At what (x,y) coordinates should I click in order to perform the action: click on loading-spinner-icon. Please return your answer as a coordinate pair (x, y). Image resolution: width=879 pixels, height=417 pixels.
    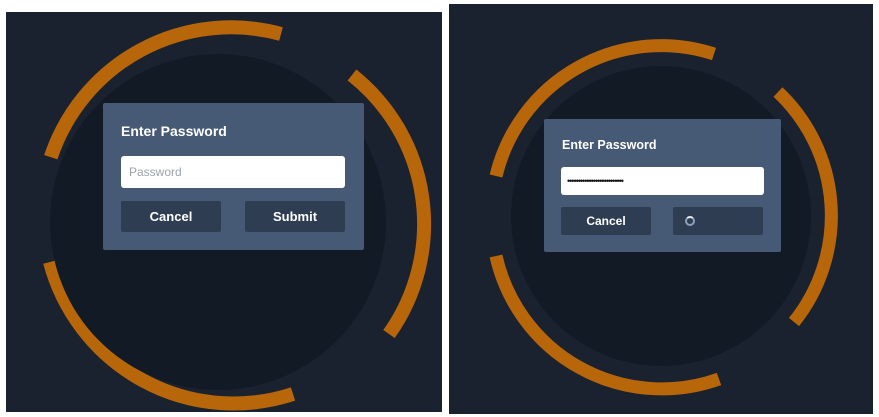
    Looking at the image, I should click on (690, 221).